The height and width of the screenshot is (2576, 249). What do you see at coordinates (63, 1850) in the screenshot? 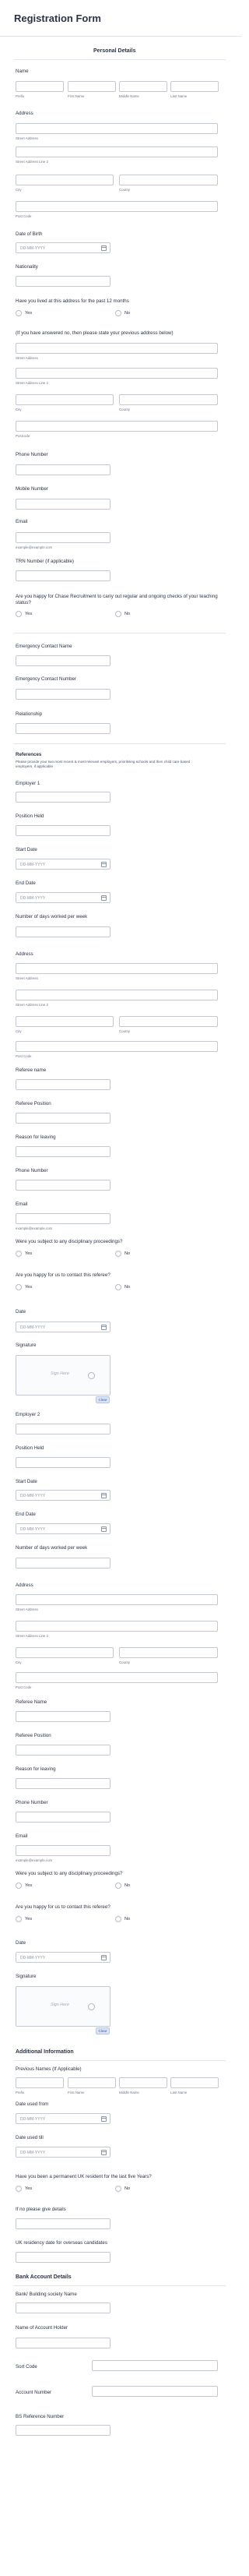
I see `ref-email2-input` at bounding box center [63, 1850].